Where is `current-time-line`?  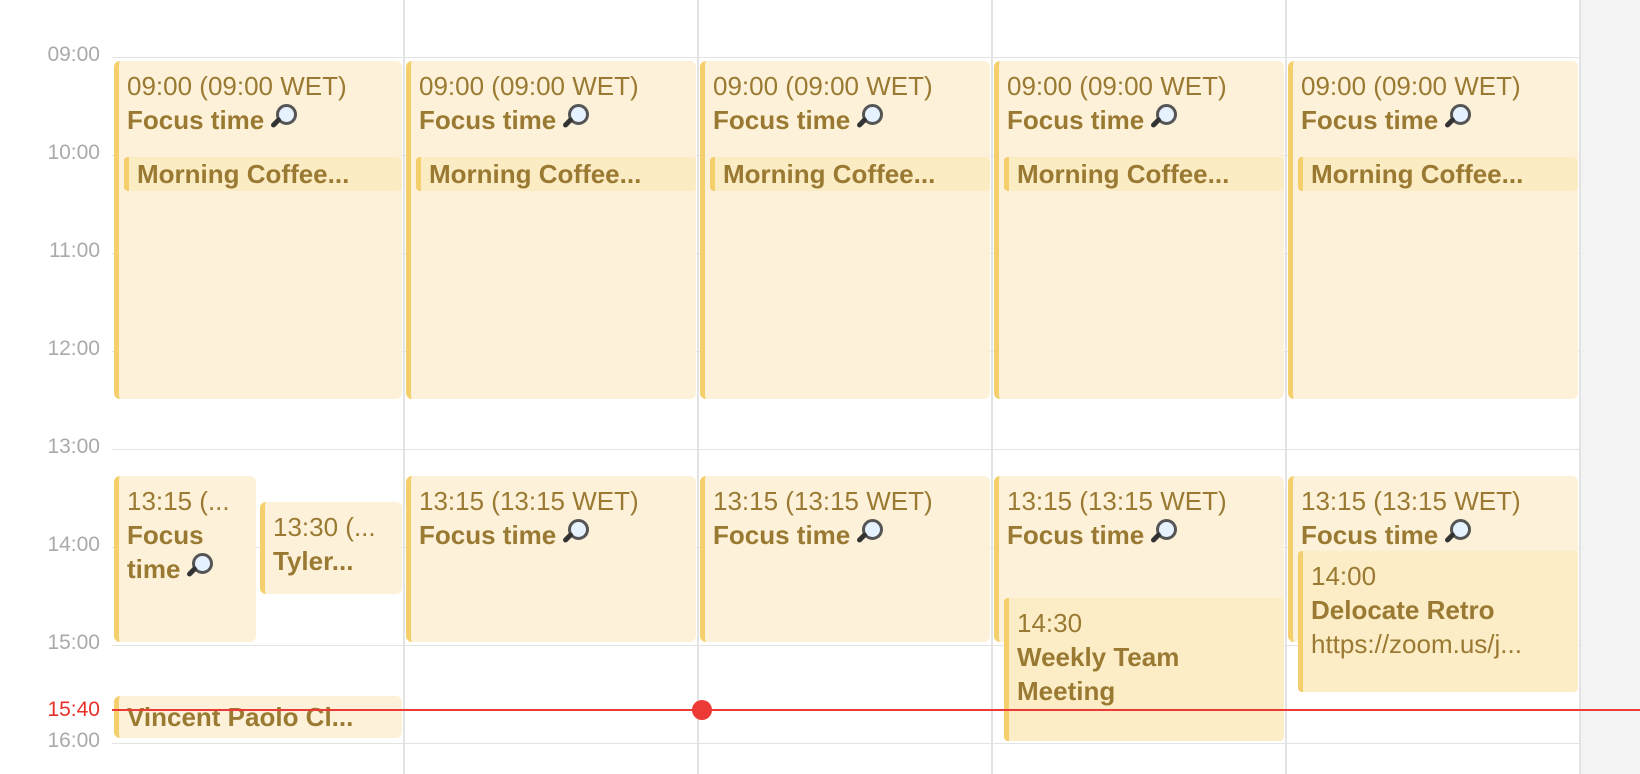 current-time-line is located at coordinates (876, 710).